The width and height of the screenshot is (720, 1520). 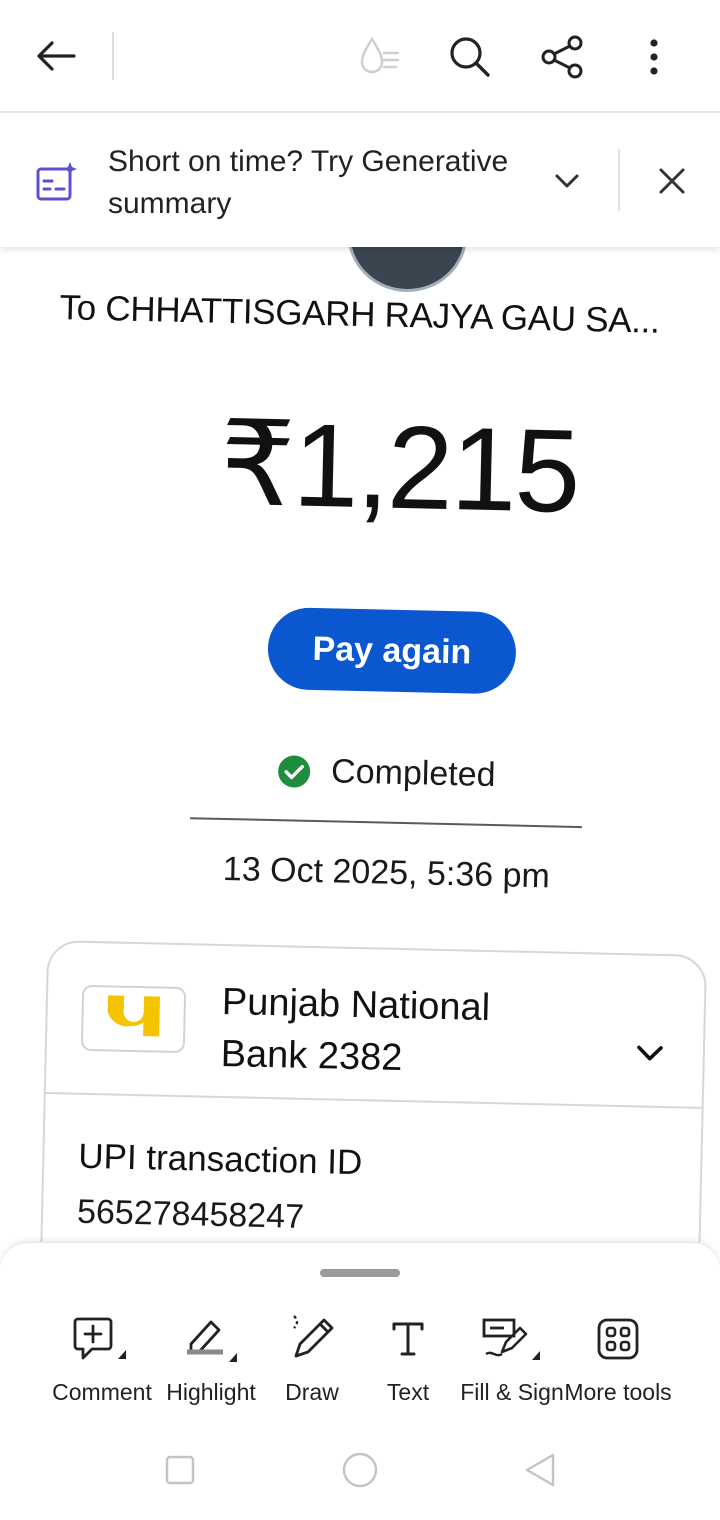 I want to click on tool-text: Text, so click(x=408, y=1359).